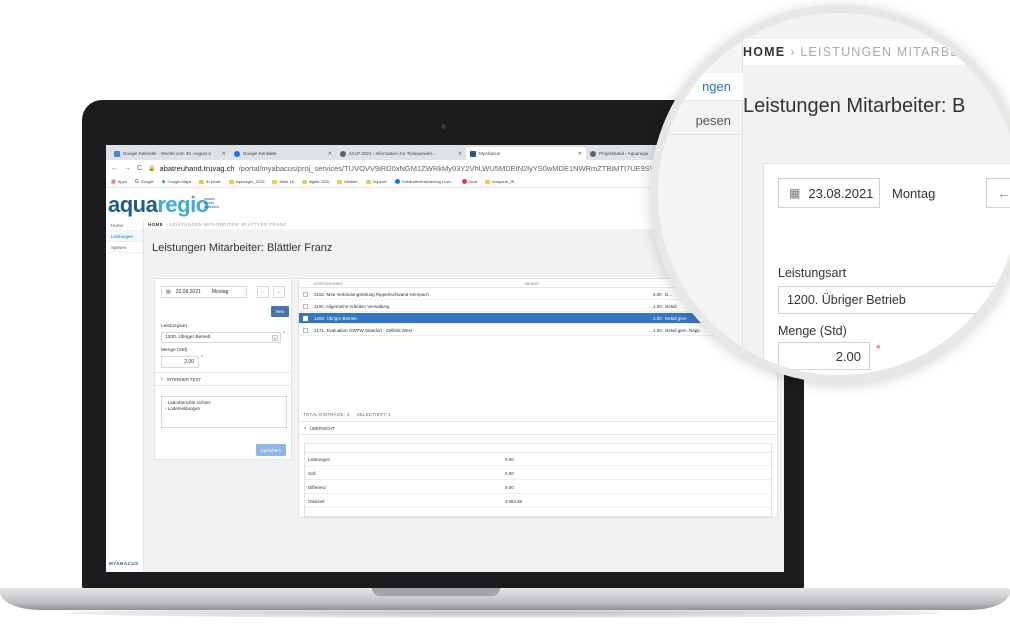 Image resolution: width=1010 pixels, height=637 pixels. I want to click on bookmark-apps: ▦ Apps, so click(119, 182).